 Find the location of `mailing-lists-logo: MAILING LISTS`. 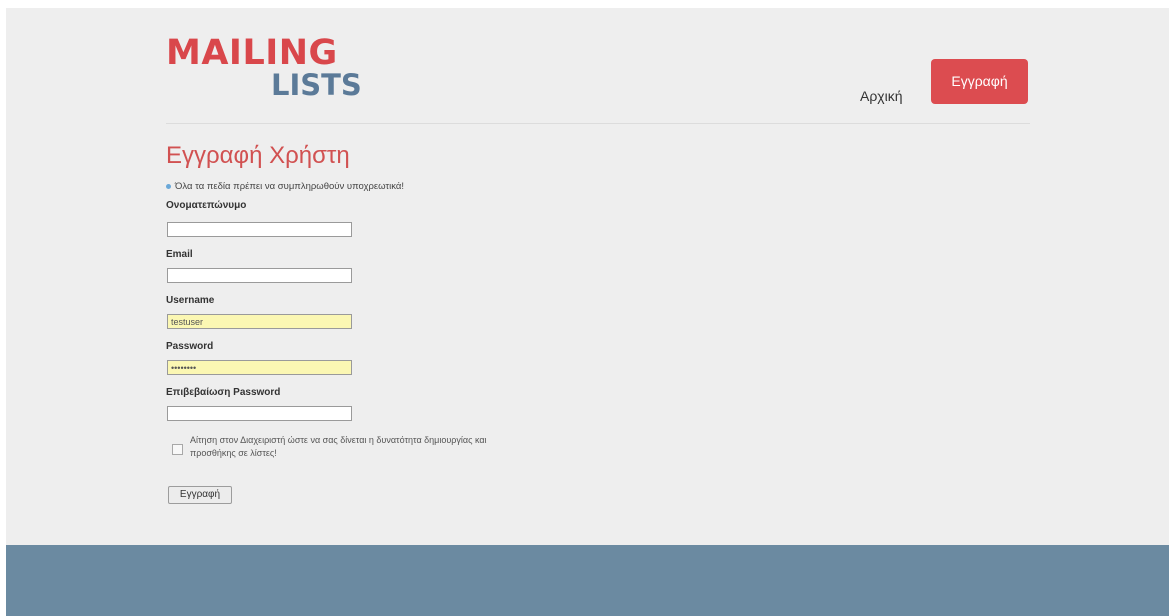

mailing-lists-logo: MAILING LISTS is located at coordinates (266, 70).